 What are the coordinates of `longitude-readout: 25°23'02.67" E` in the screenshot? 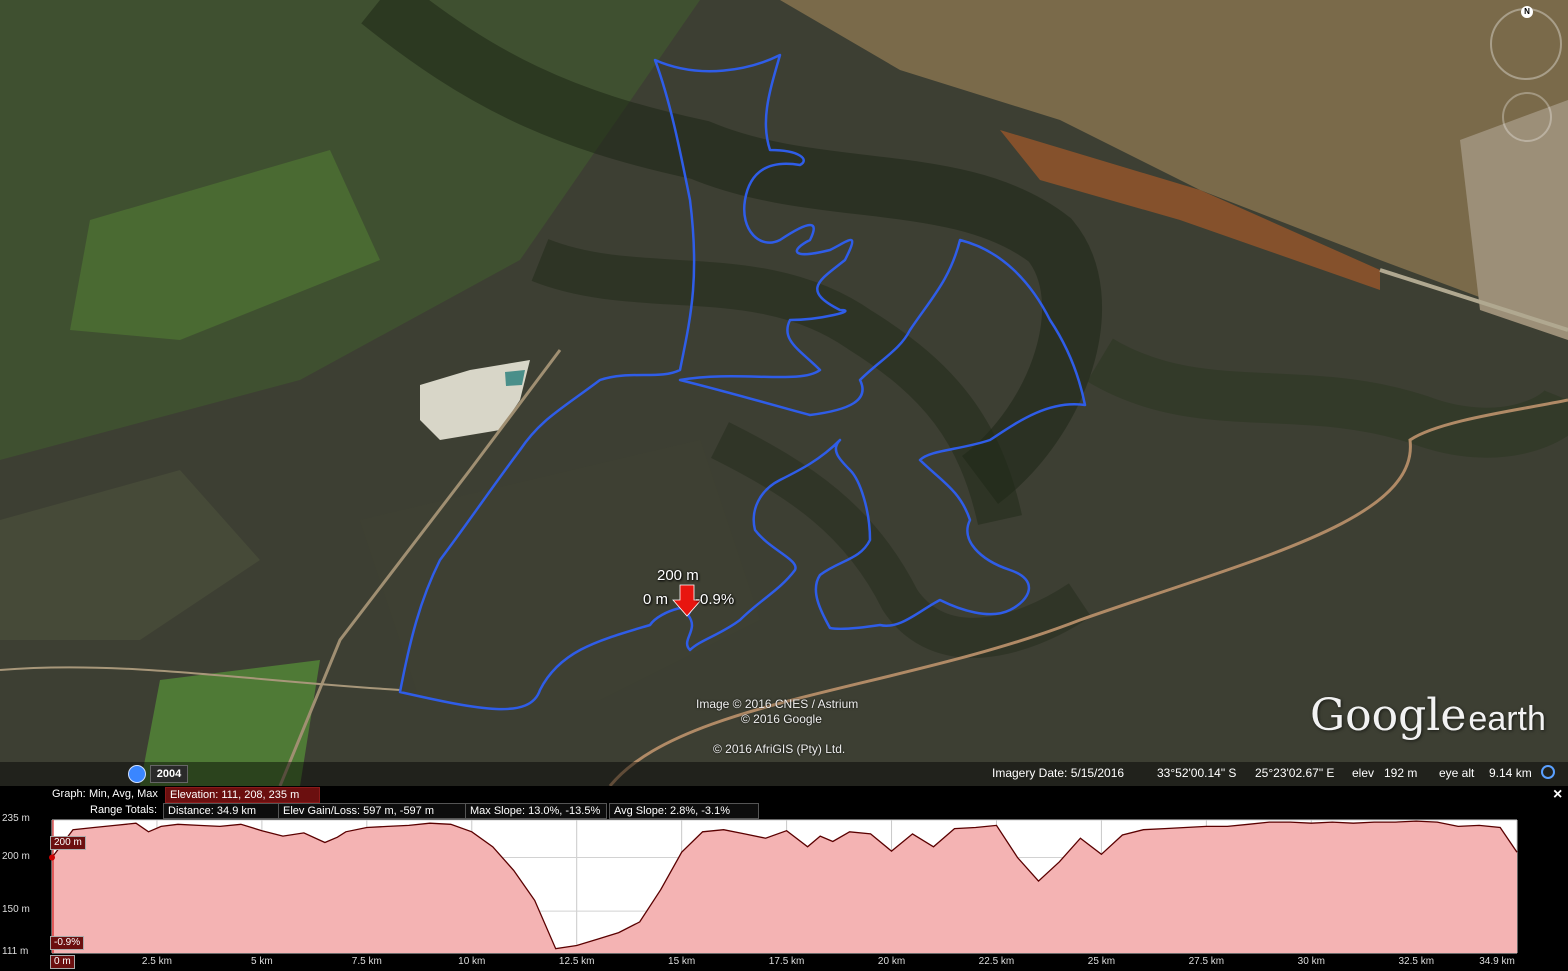 It's located at (1295, 773).